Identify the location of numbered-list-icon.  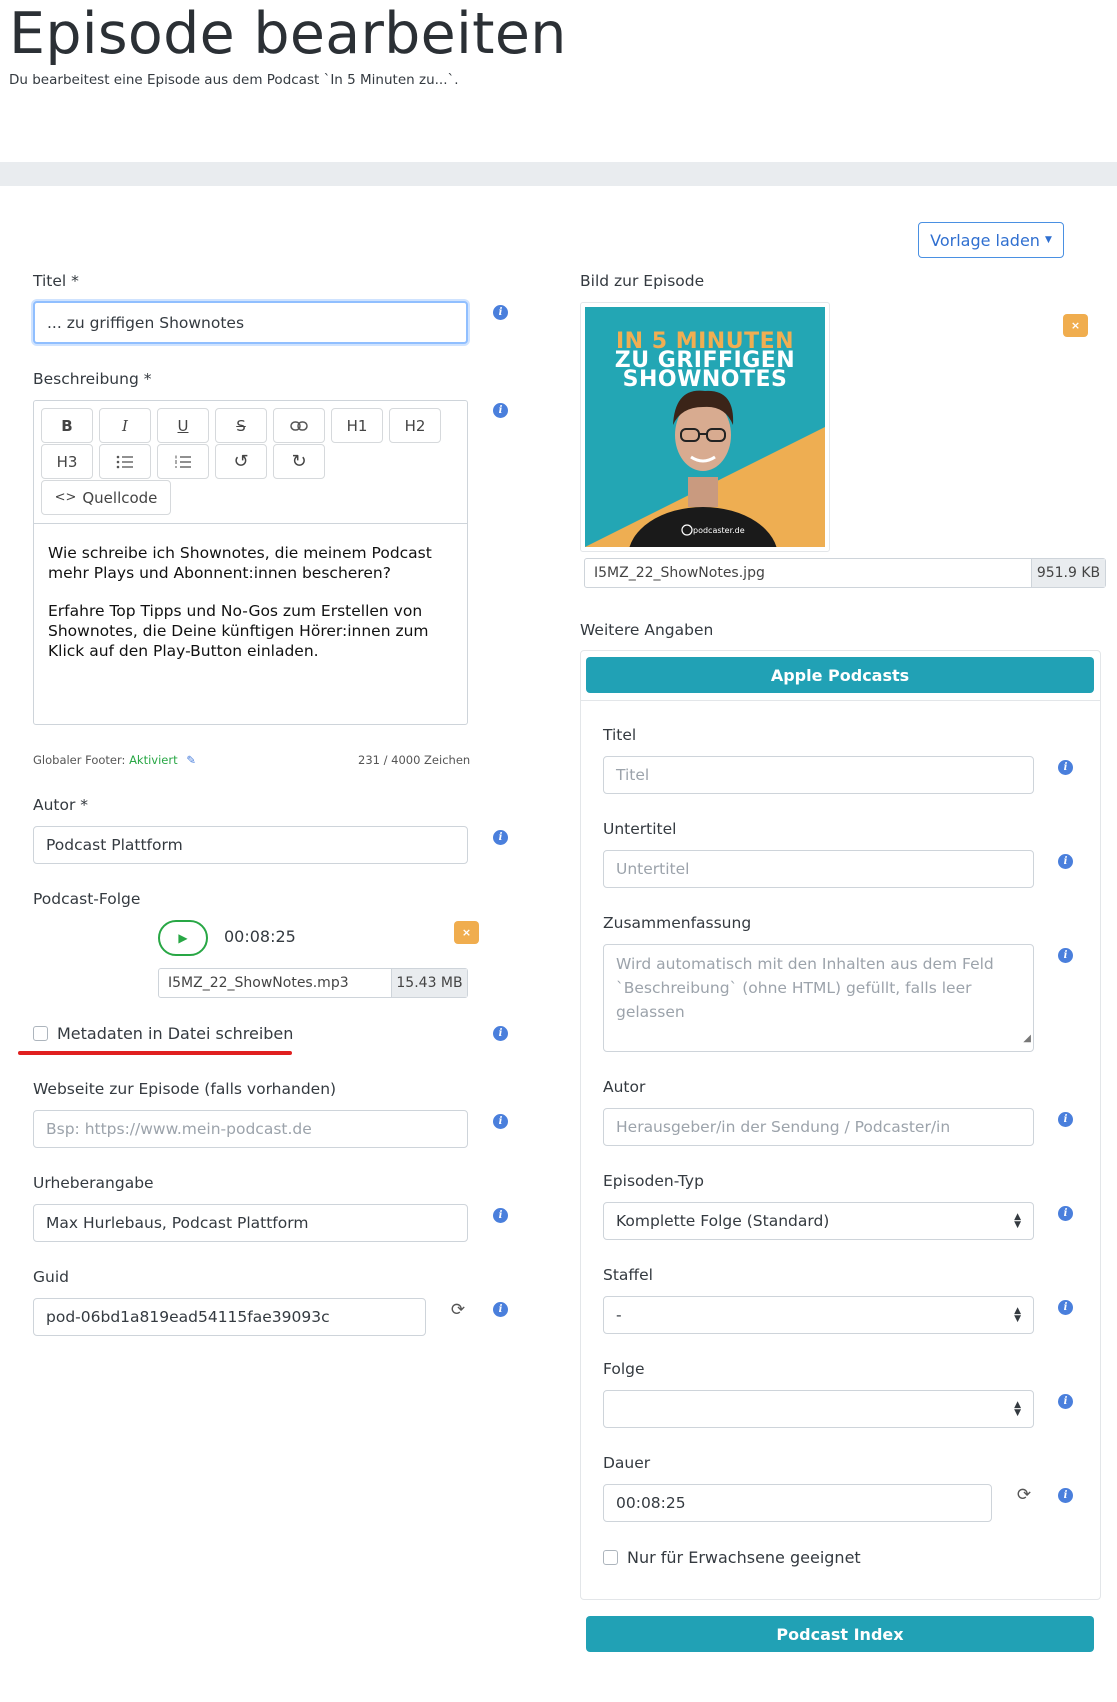
(183, 461).